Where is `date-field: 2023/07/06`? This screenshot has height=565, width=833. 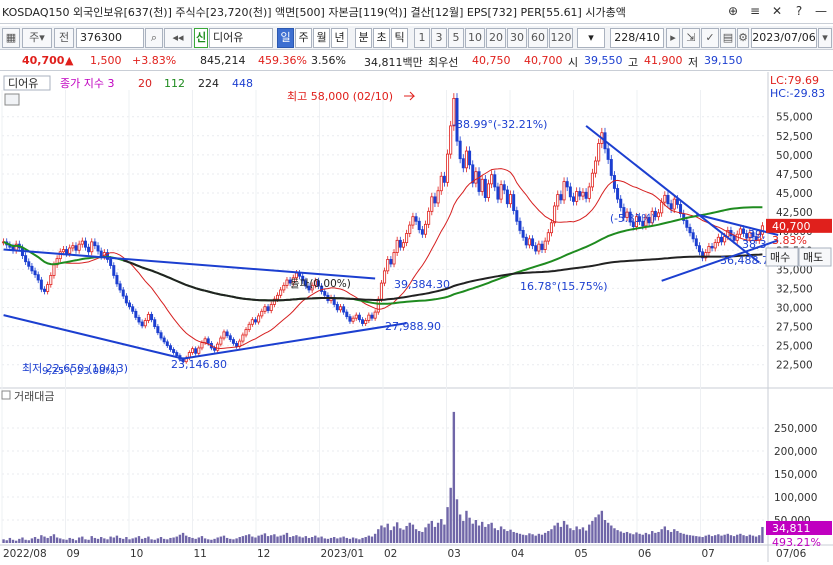
date-field: 2023/07/06 is located at coordinates (784, 38).